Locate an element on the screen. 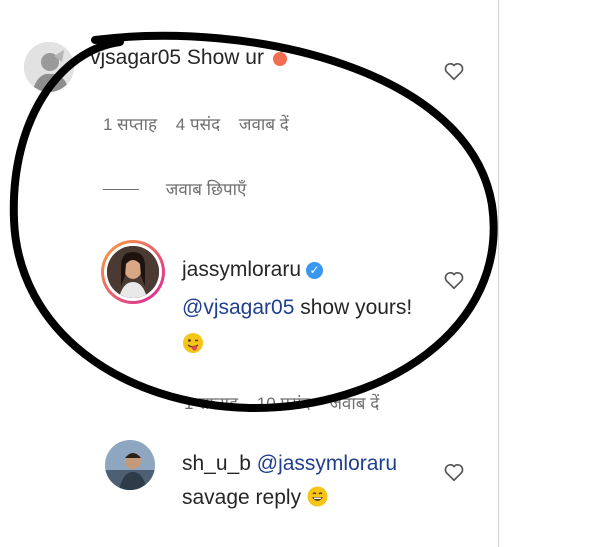 This screenshot has height=547, width=600. hide-replies-button: जवाब छिपाएँ is located at coordinates (174, 188).